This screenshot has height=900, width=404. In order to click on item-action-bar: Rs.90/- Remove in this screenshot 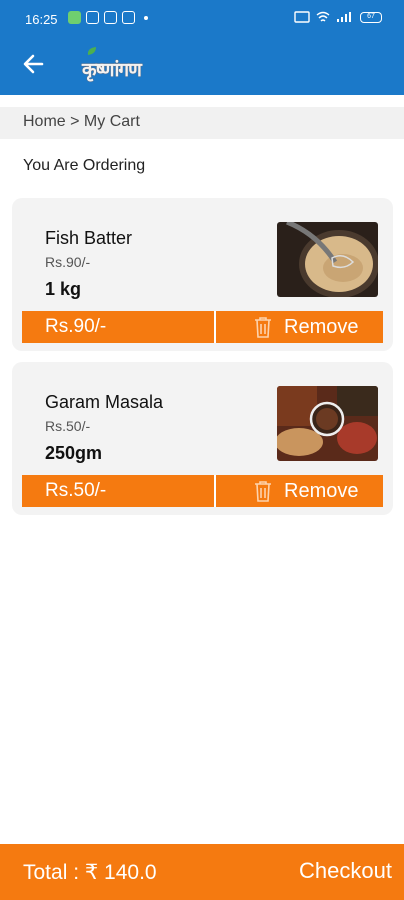, I will do `click(202, 327)`.